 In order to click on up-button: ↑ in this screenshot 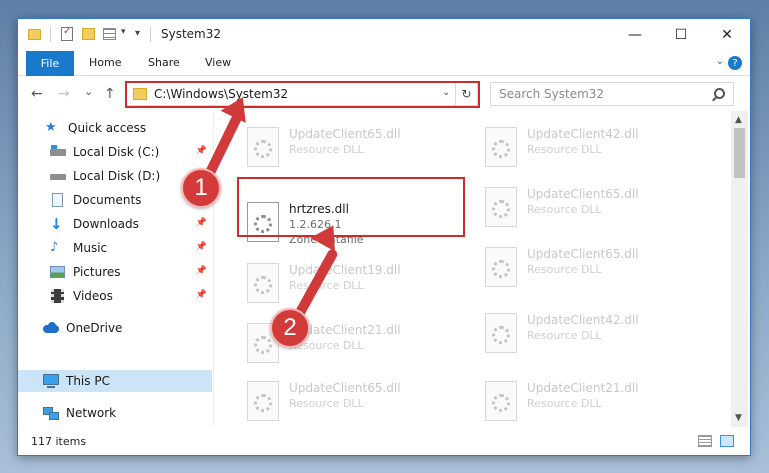, I will do `click(110, 94)`.